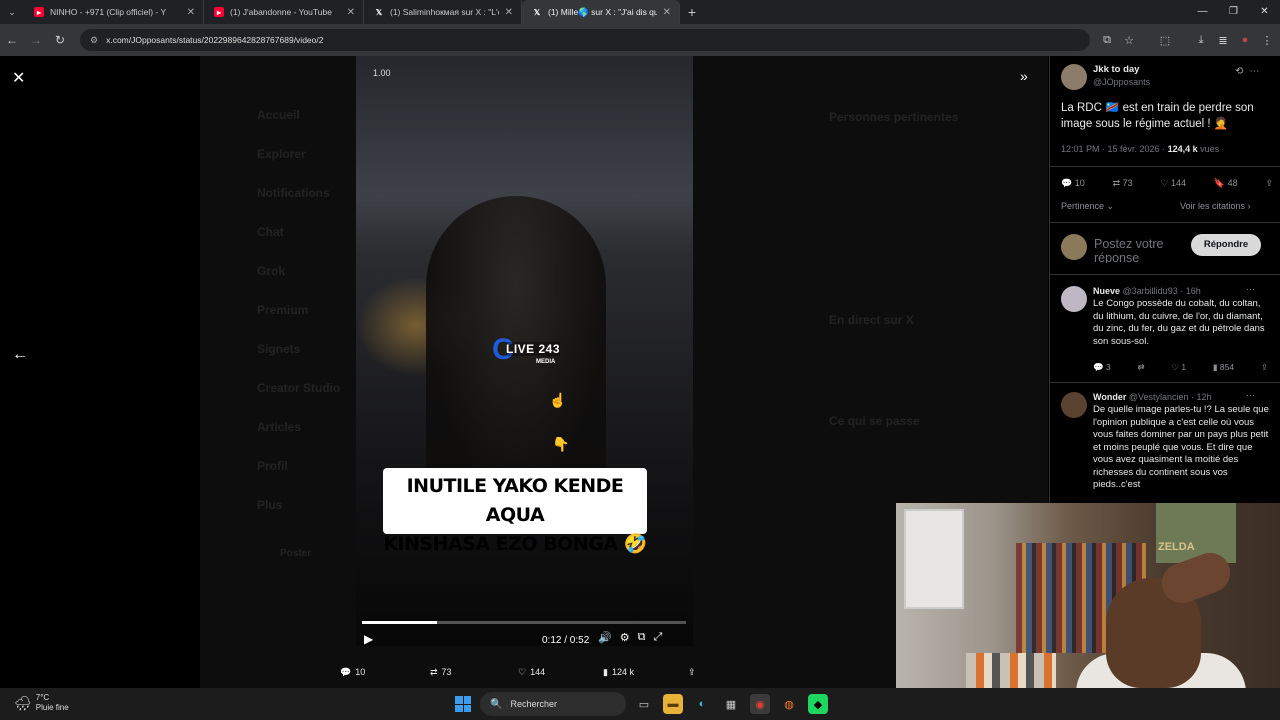 Image resolution: width=1280 pixels, height=720 pixels. I want to click on video-time: 0:12 / 0:52, so click(566, 640).